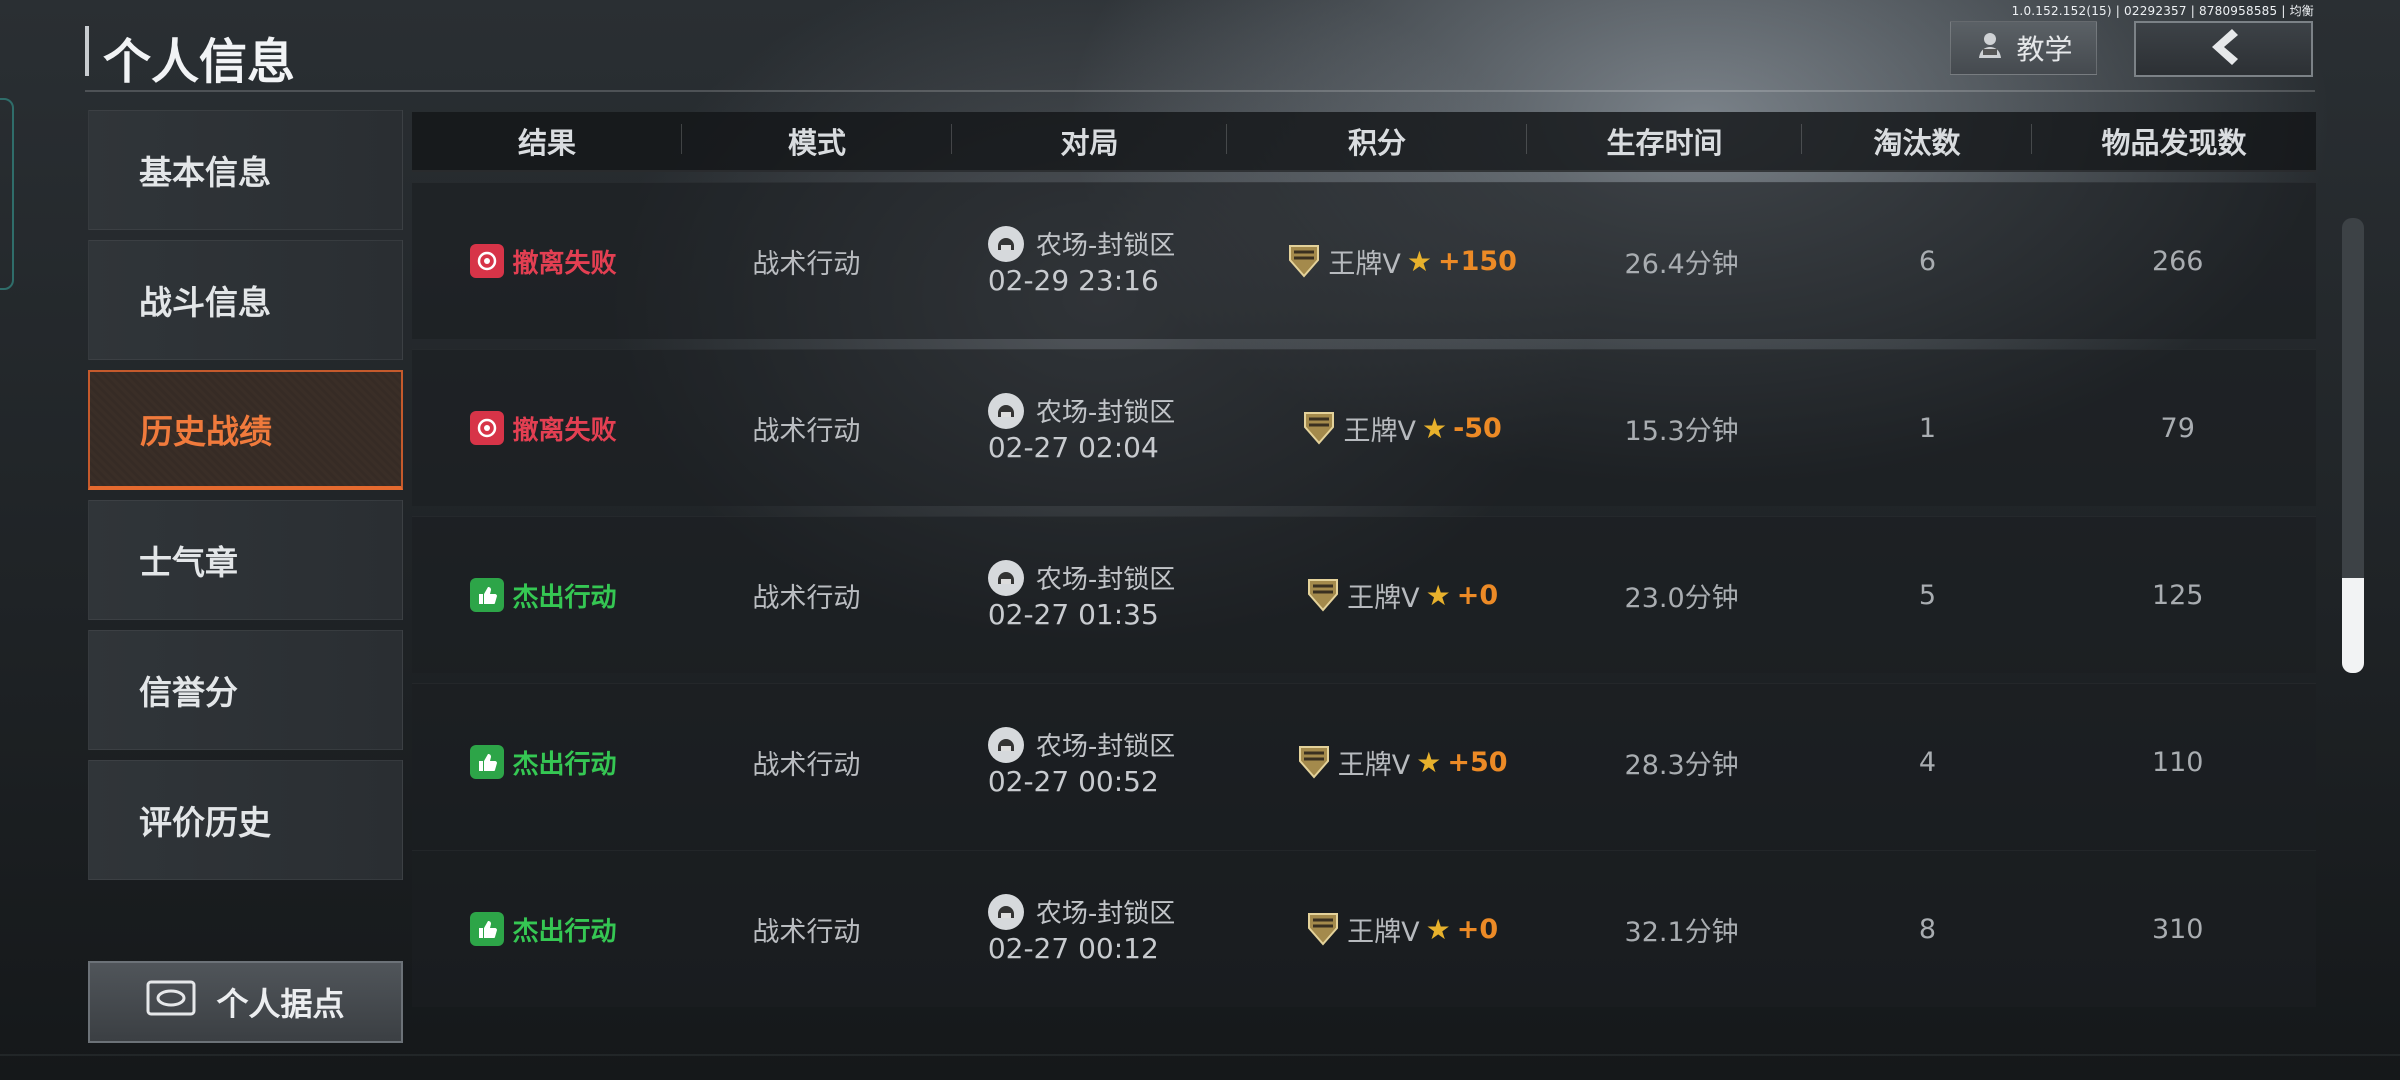  What do you see at coordinates (245, 560) in the screenshot?
I see `sidebar-item-morale-badges: 士气章` at bounding box center [245, 560].